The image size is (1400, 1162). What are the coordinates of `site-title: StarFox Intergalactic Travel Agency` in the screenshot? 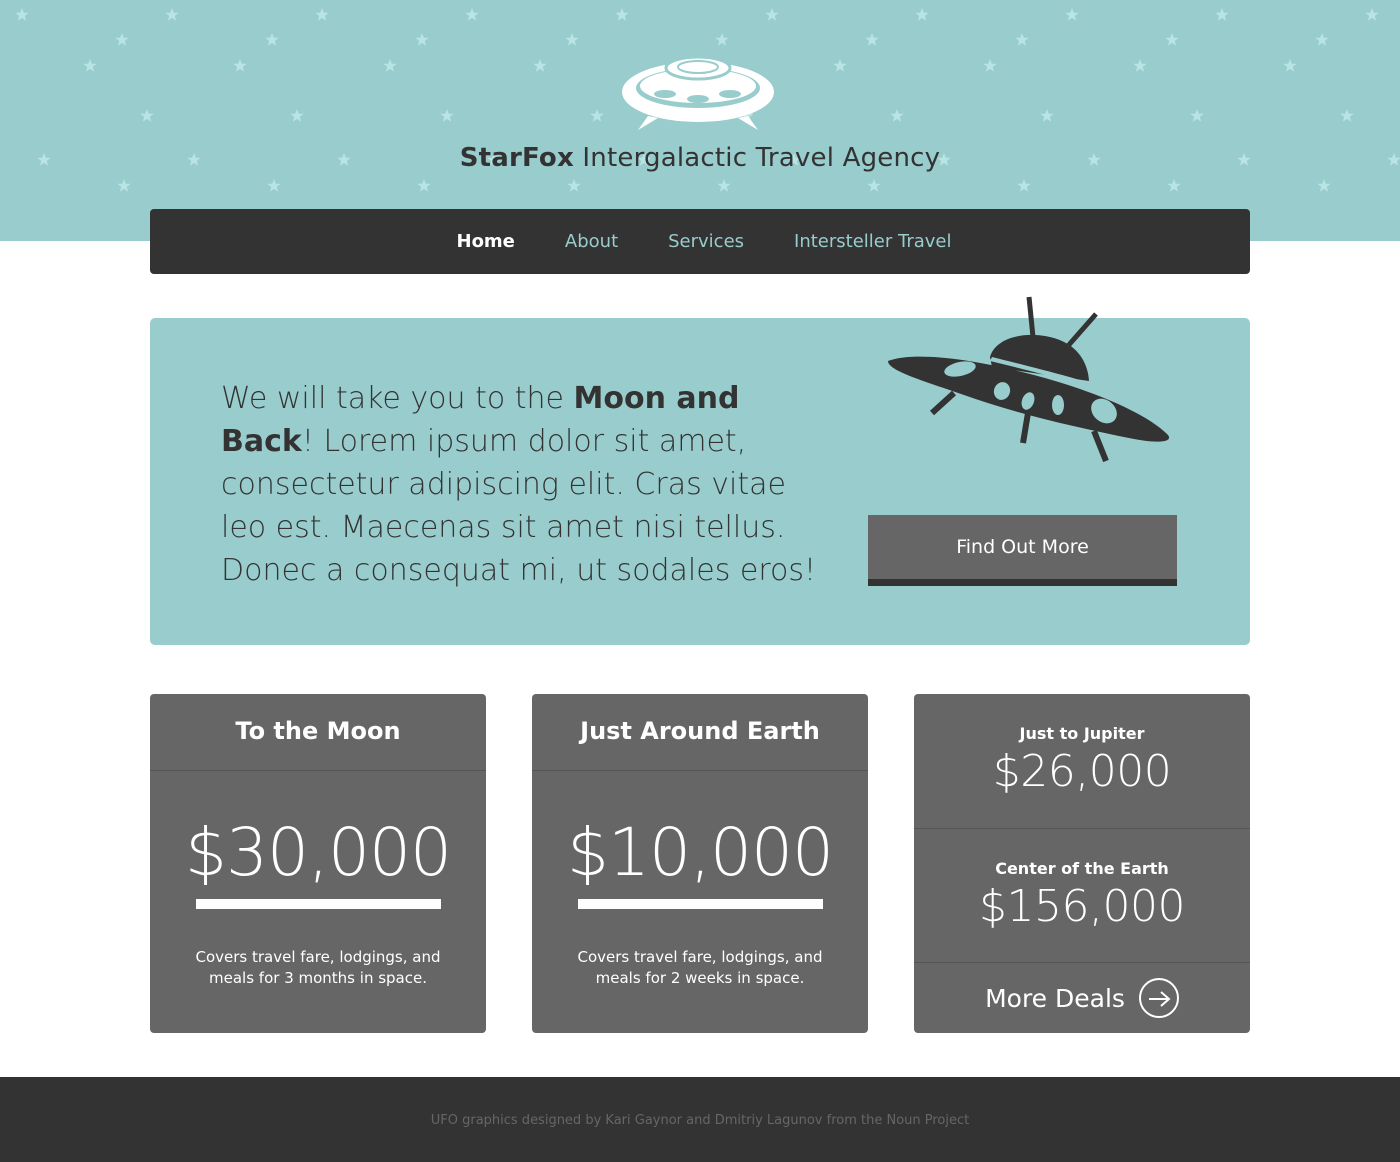 It's located at (700, 158).